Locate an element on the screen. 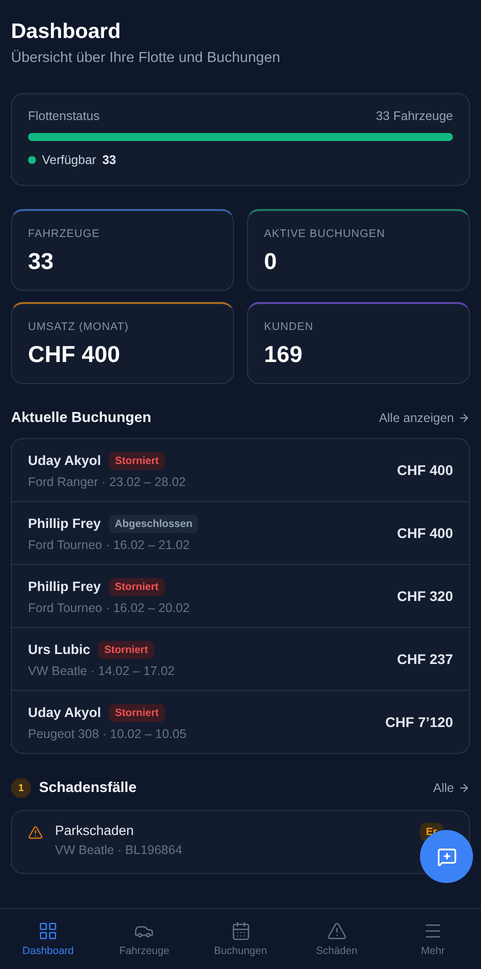  message-plus-icon is located at coordinates (446, 856).